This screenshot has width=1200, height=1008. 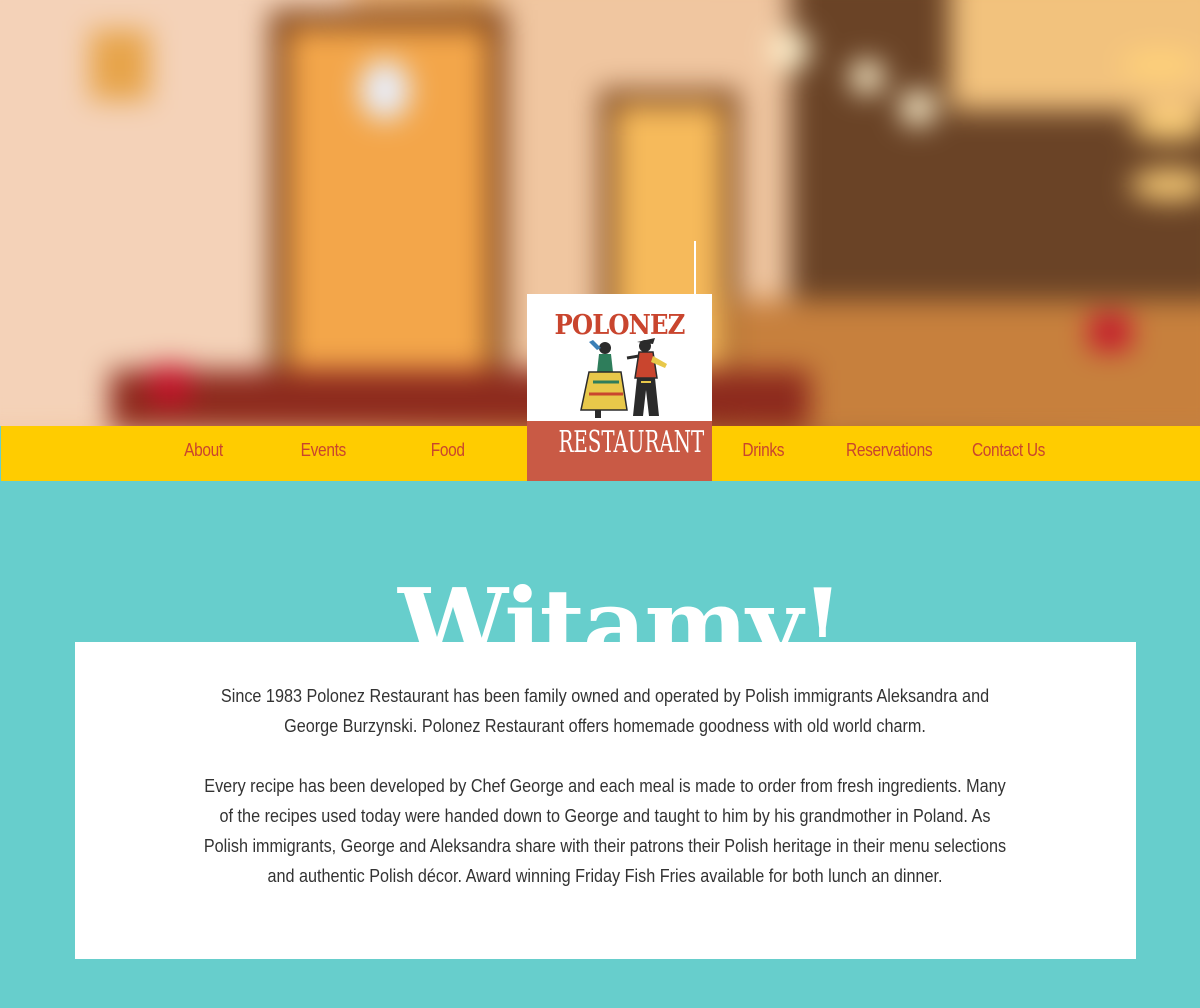 What do you see at coordinates (695, 267) in the screenshot?
I see `logo-connector-line` at bounding box center [695, 267].